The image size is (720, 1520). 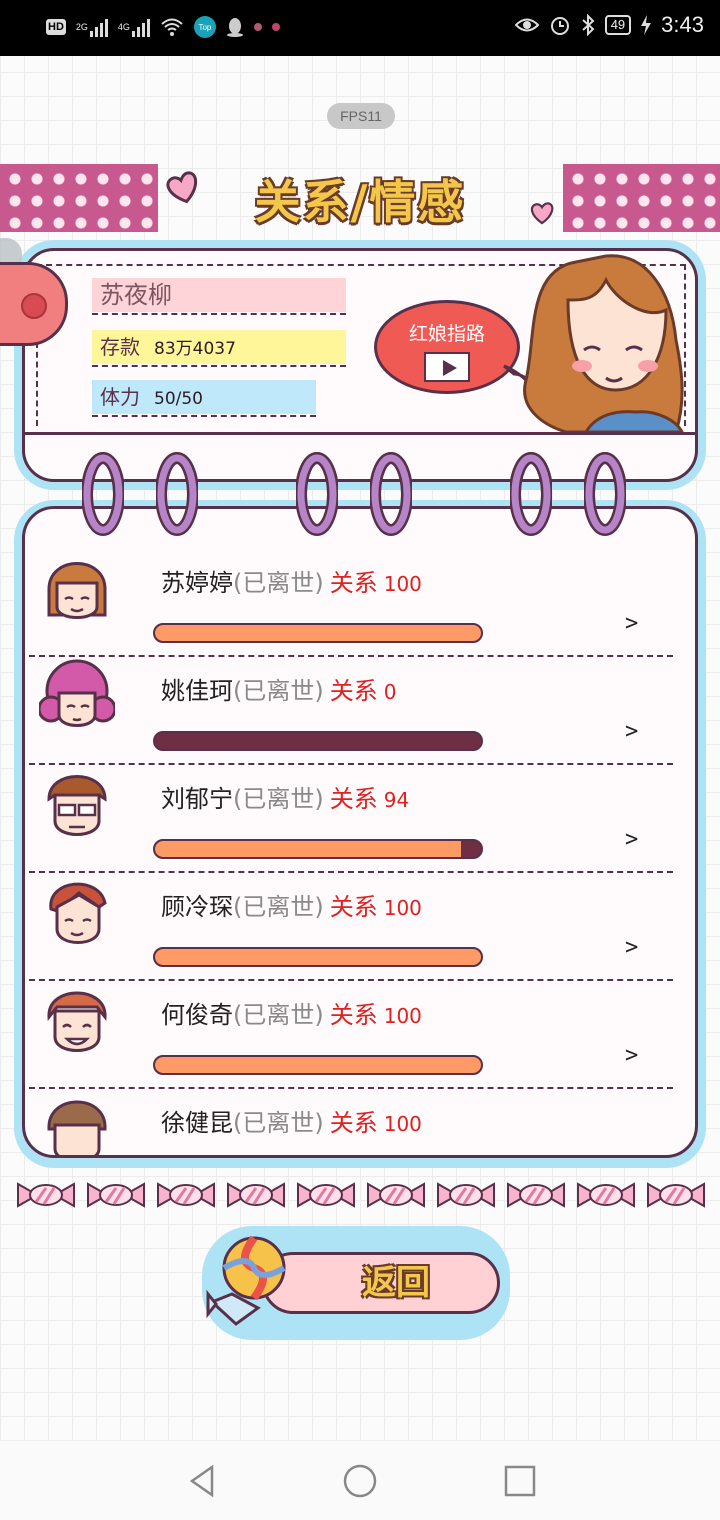 What do you see at coordinates (396, 1283) in the screenshot?
I see `back-button-label: 返回` at bounding box center [396, 1283].